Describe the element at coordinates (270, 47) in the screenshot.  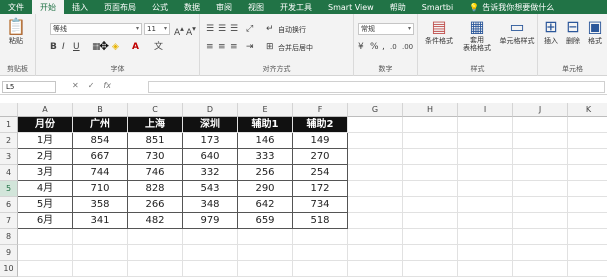
I see `merge-center-icon: ⊞` at that location.